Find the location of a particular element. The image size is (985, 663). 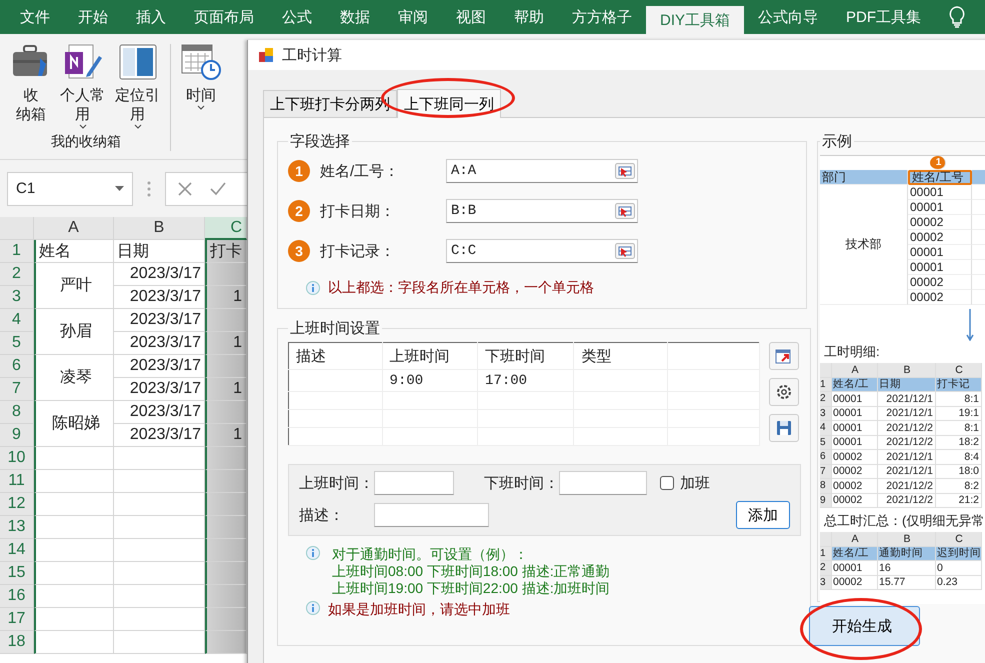

header-cell: 姓名/工号 is located at coordinates (940, 177).